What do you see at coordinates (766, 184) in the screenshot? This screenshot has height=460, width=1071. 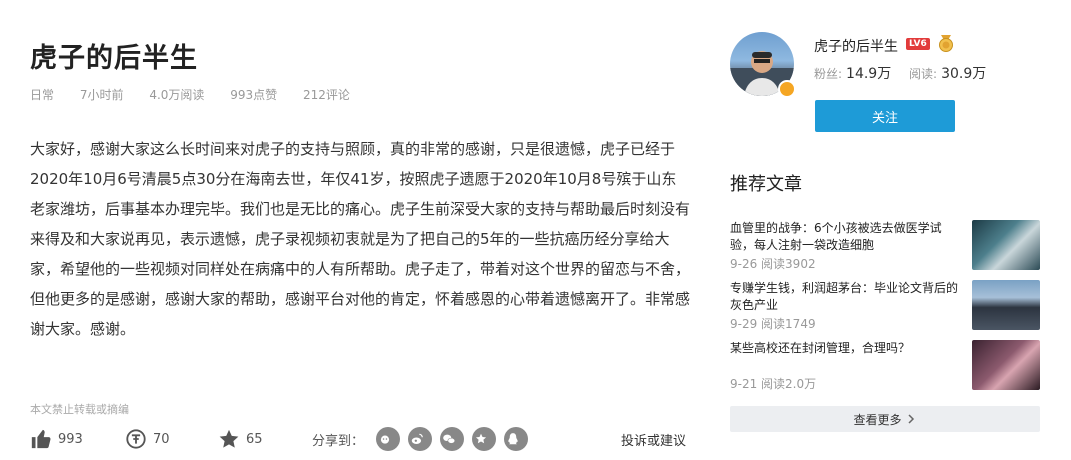 I see `recommend-title: 推荐文章` at bounding box center [766, 184].